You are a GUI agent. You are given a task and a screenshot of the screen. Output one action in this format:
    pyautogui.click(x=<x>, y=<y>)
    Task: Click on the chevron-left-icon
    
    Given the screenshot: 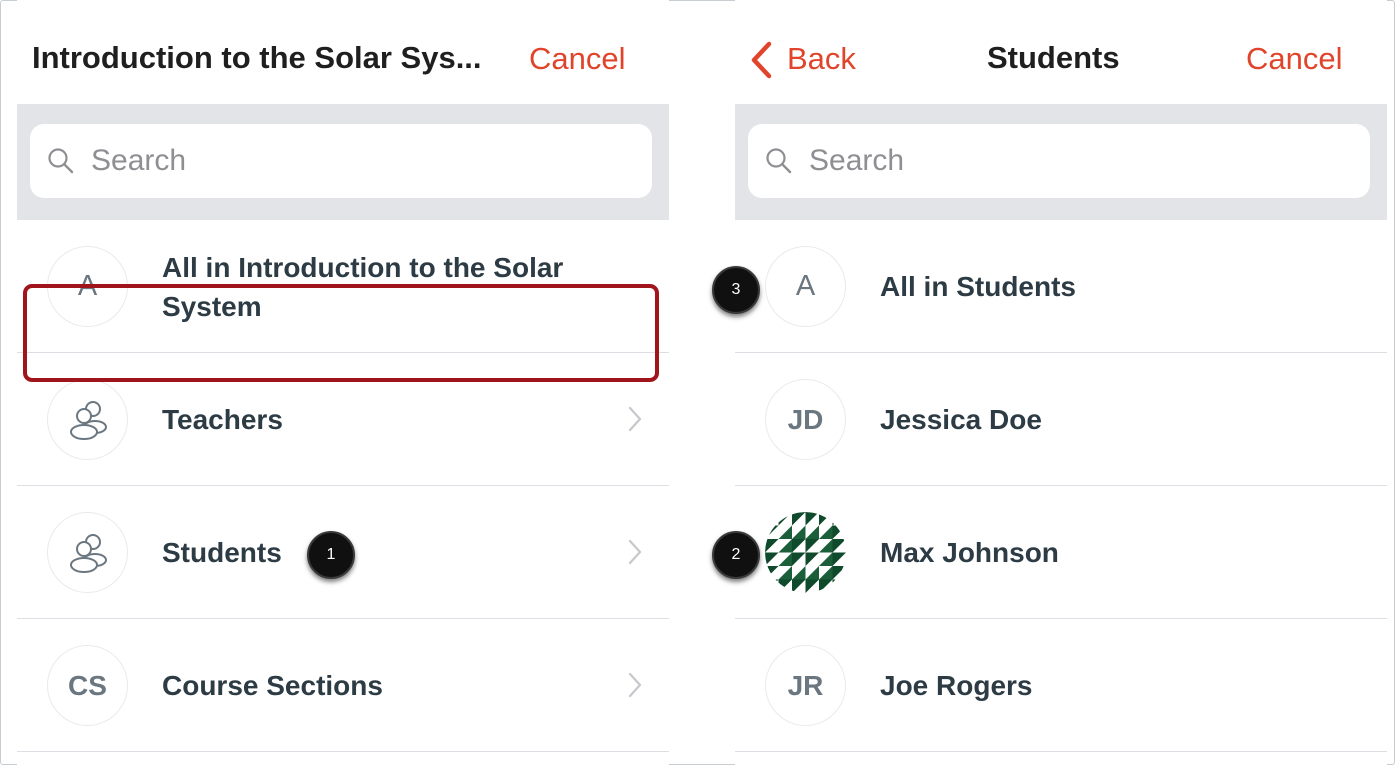 What is the action you would take?
    pyautogui.click(x=761, y=60)
    